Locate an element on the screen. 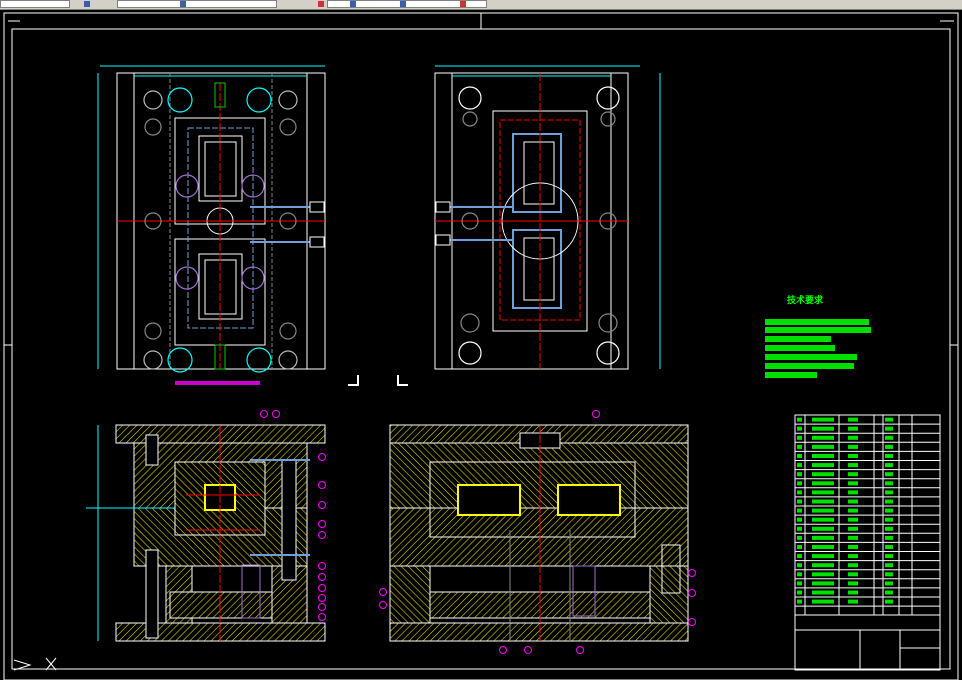 This screenshot has width=962, height=680. properties-icon is located at coordinates (183, 4).